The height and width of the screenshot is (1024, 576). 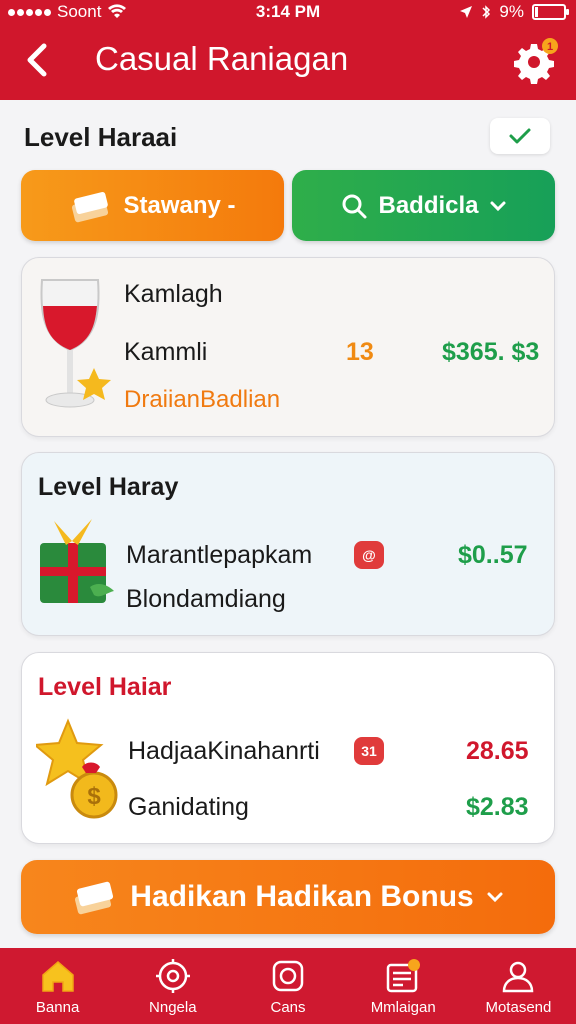 I want to click on tab-receipts: Mmlaigan, so click(x=403, y=986).